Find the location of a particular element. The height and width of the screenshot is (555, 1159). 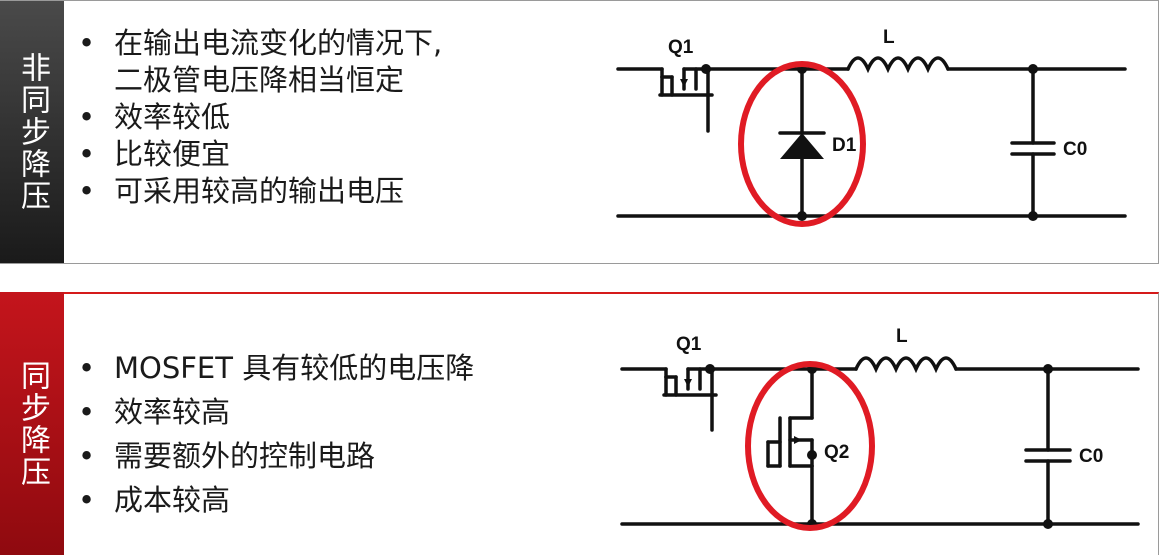

section-tab-non-synchronous: 非同步降压 is located at coordinates (32, 132).